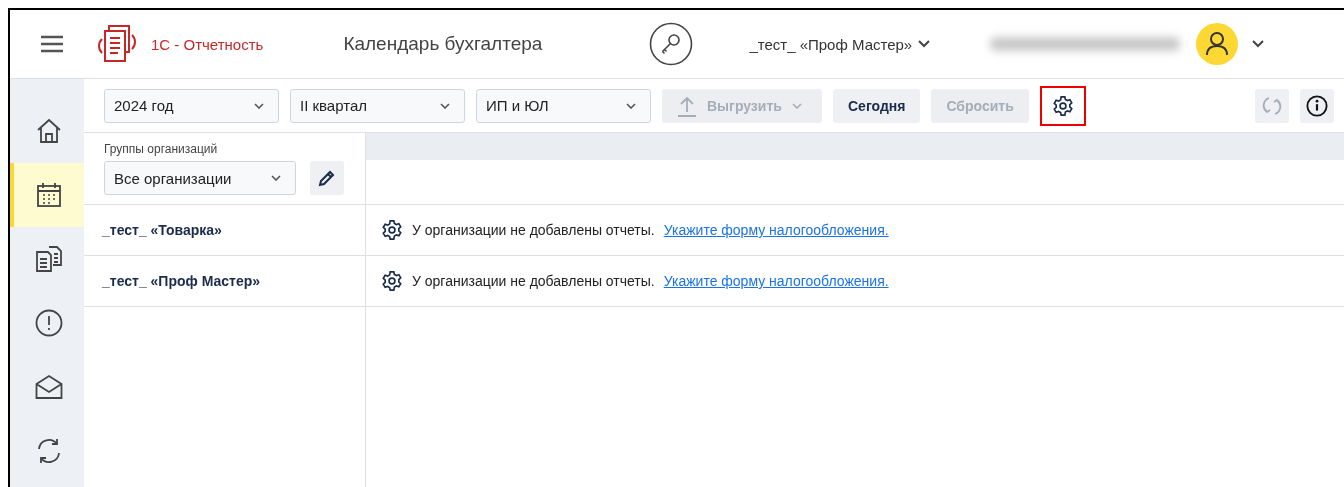 Image resolution: width=1344 pixels, height=487 pixels. I want to click on info-button, so click(1317, 105).